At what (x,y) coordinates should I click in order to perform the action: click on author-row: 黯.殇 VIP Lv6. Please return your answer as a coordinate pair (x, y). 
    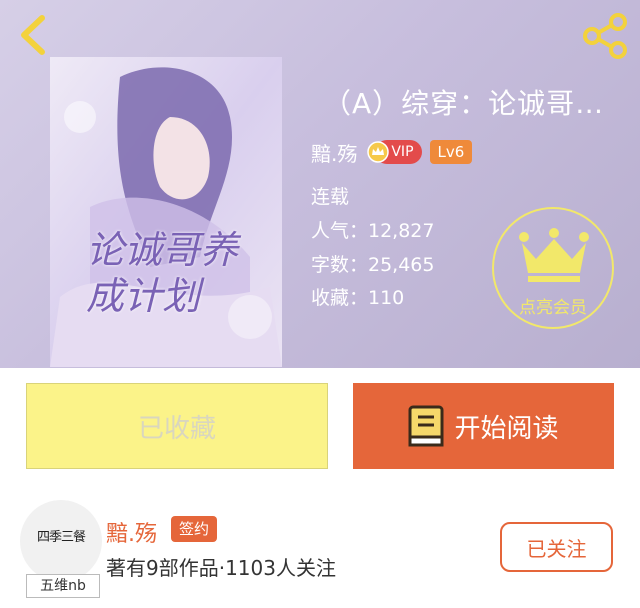
    Looking at the image, I should click on (392, 152).